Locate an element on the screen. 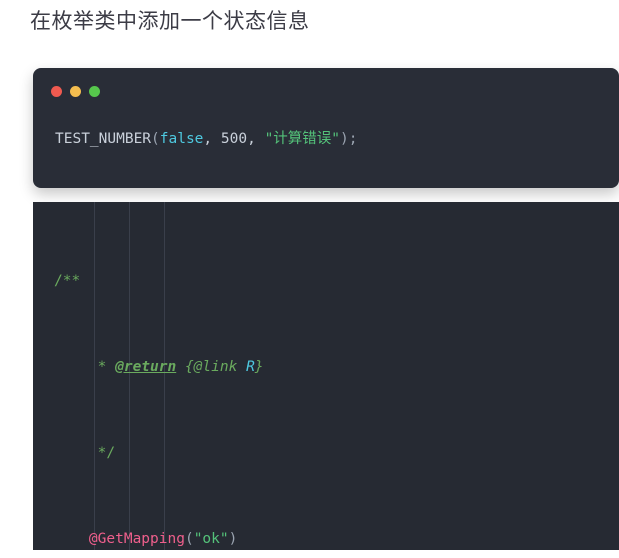  close-icon is located at coordinates (56, 91).